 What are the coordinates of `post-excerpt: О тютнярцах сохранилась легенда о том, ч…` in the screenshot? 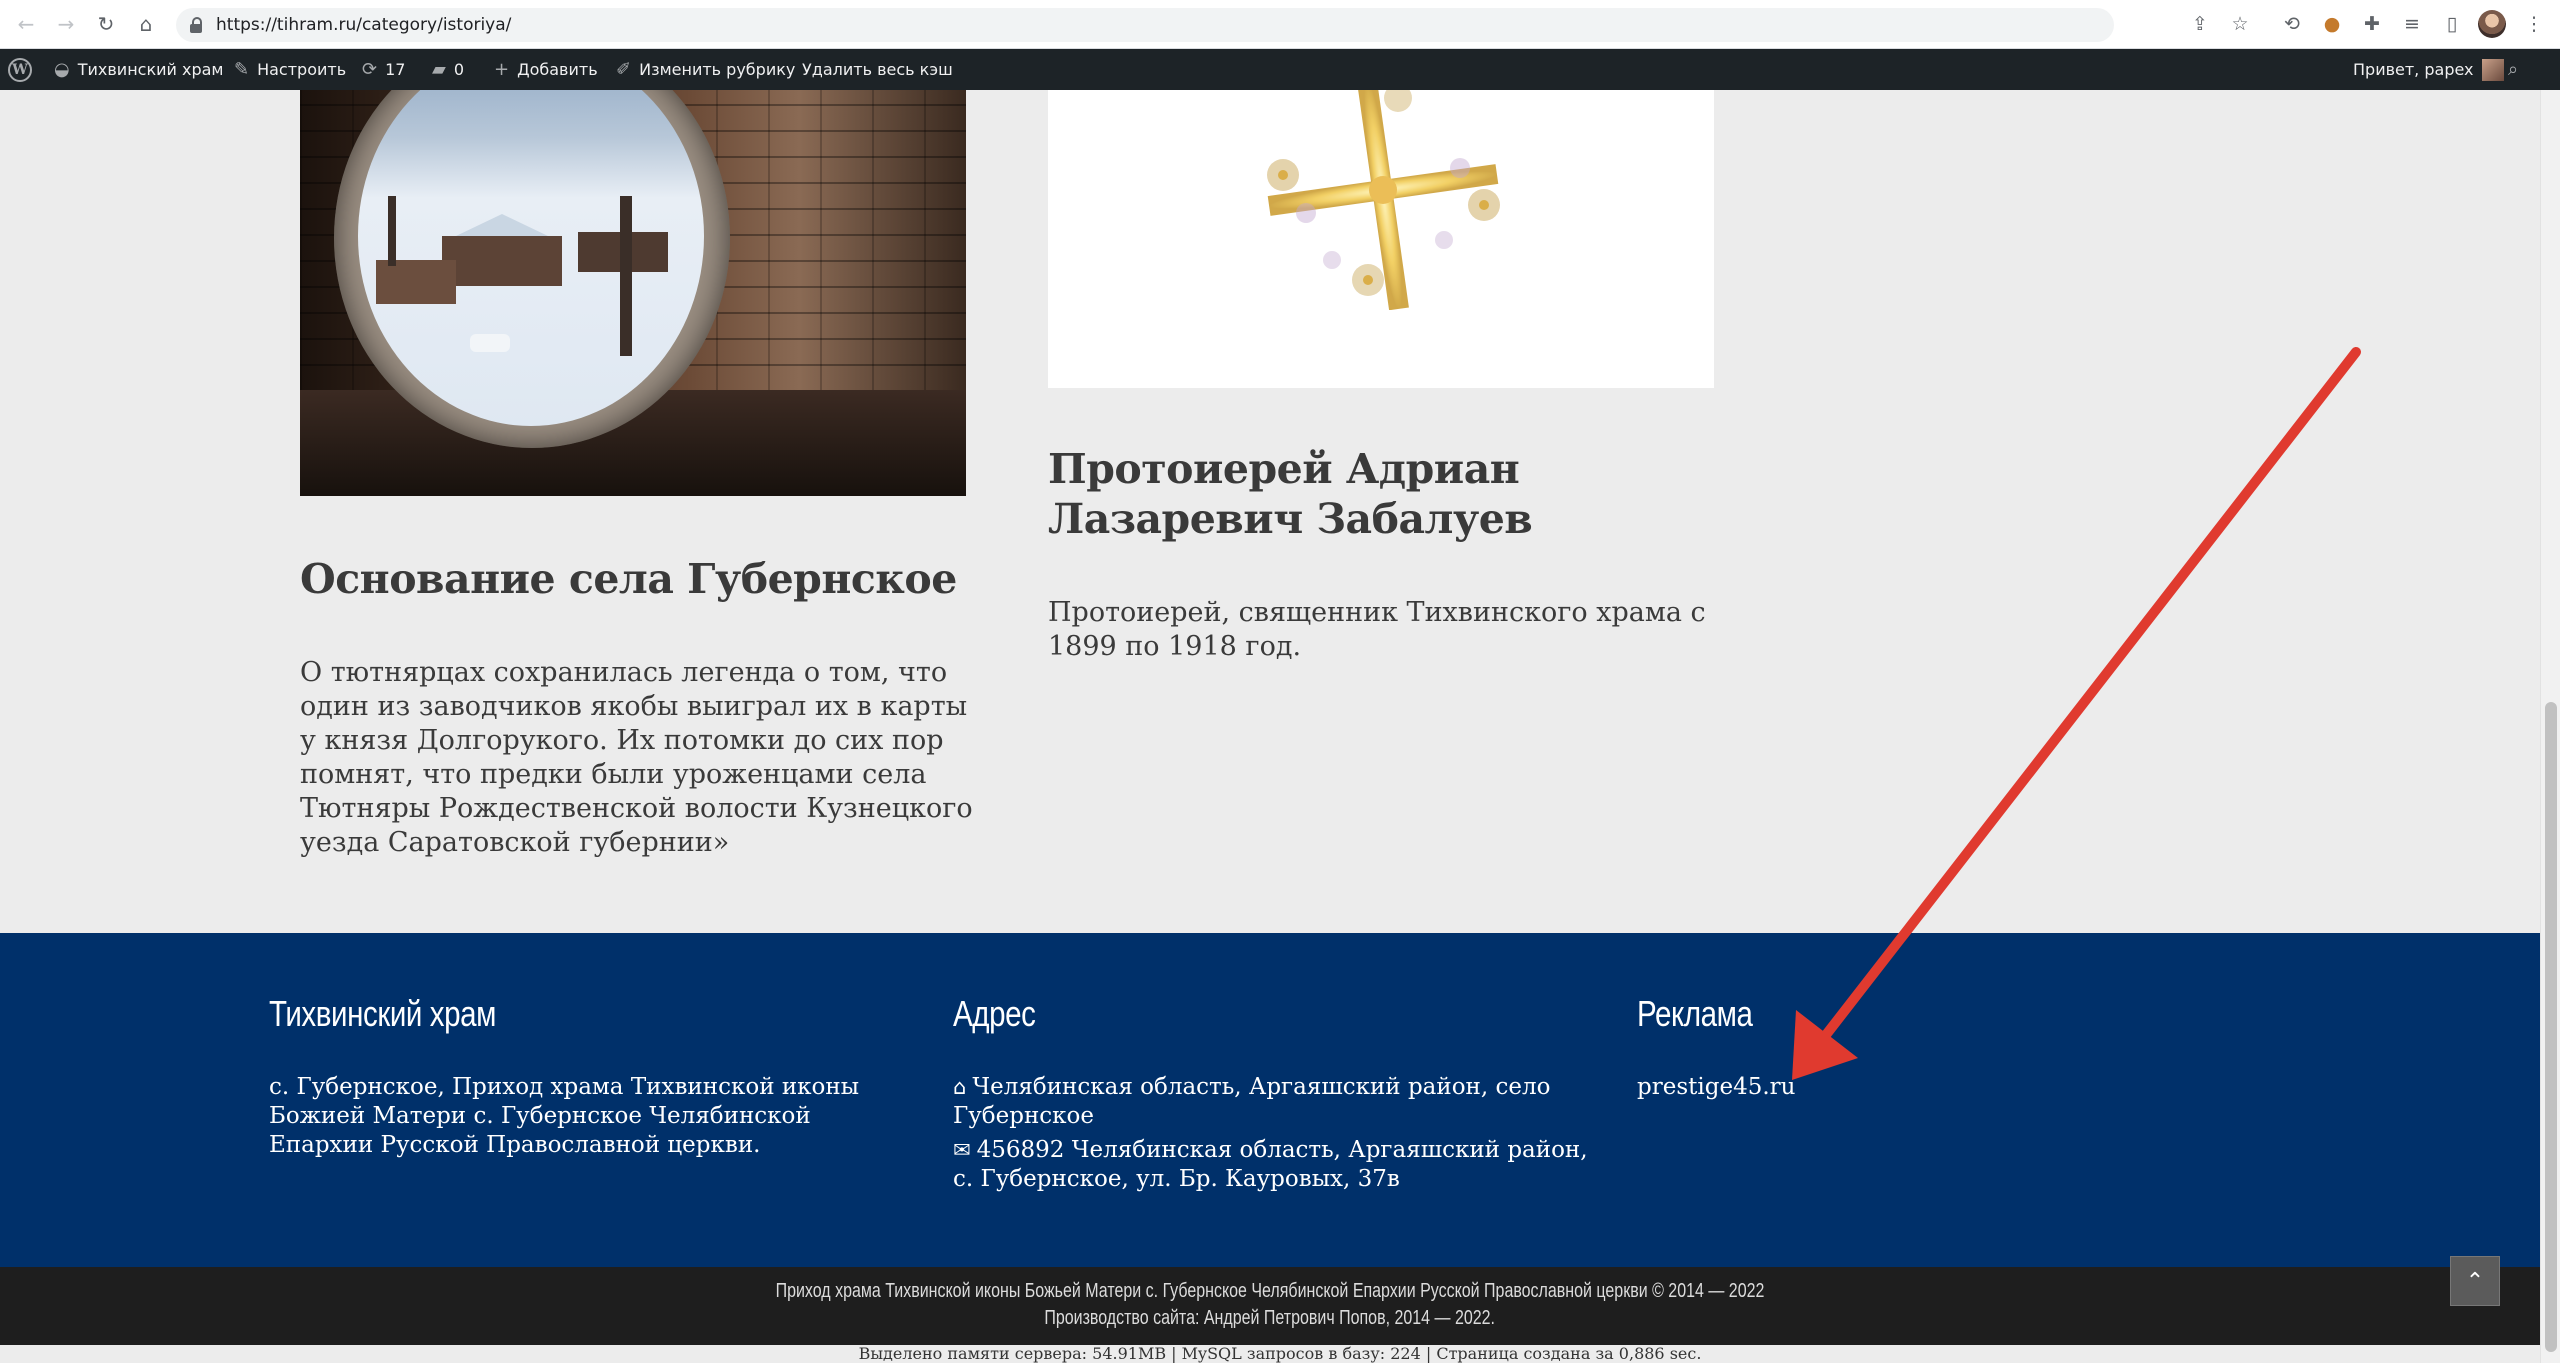 It's located at (636, 757).